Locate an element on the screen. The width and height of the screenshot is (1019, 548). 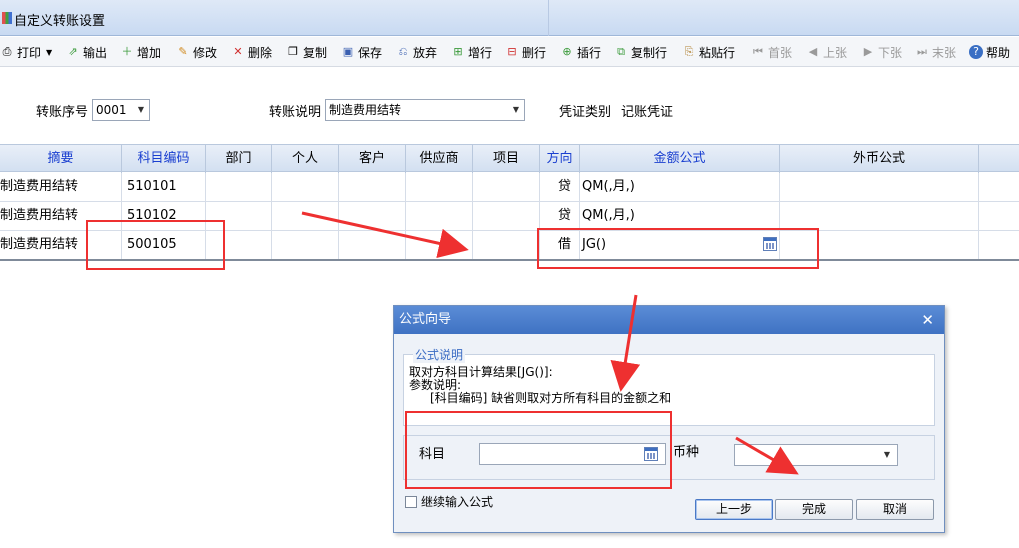
col-direction: 方向 is located at coordinates (560, 159).